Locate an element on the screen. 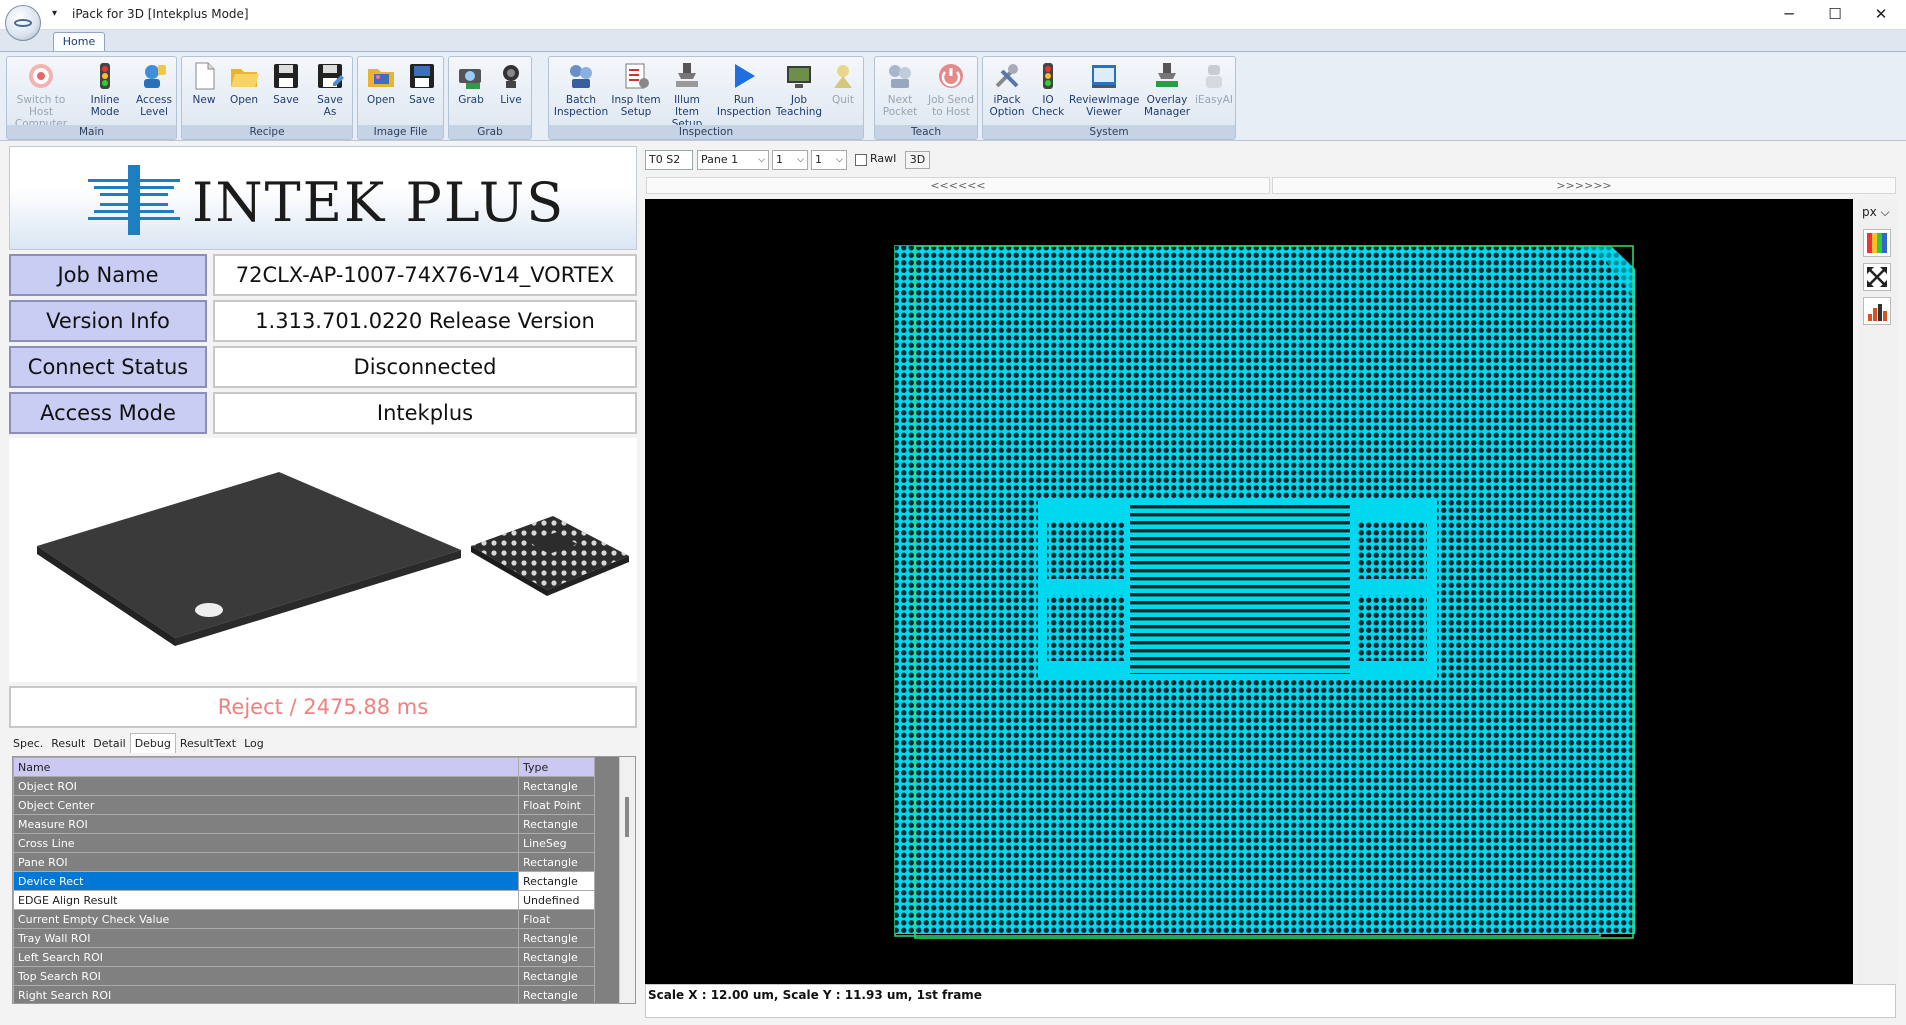 The height and width of the screenshot is (1025, 1906). review-image-viewer-label: ReviewImage Viewer is located at coordinates (1104, 106).